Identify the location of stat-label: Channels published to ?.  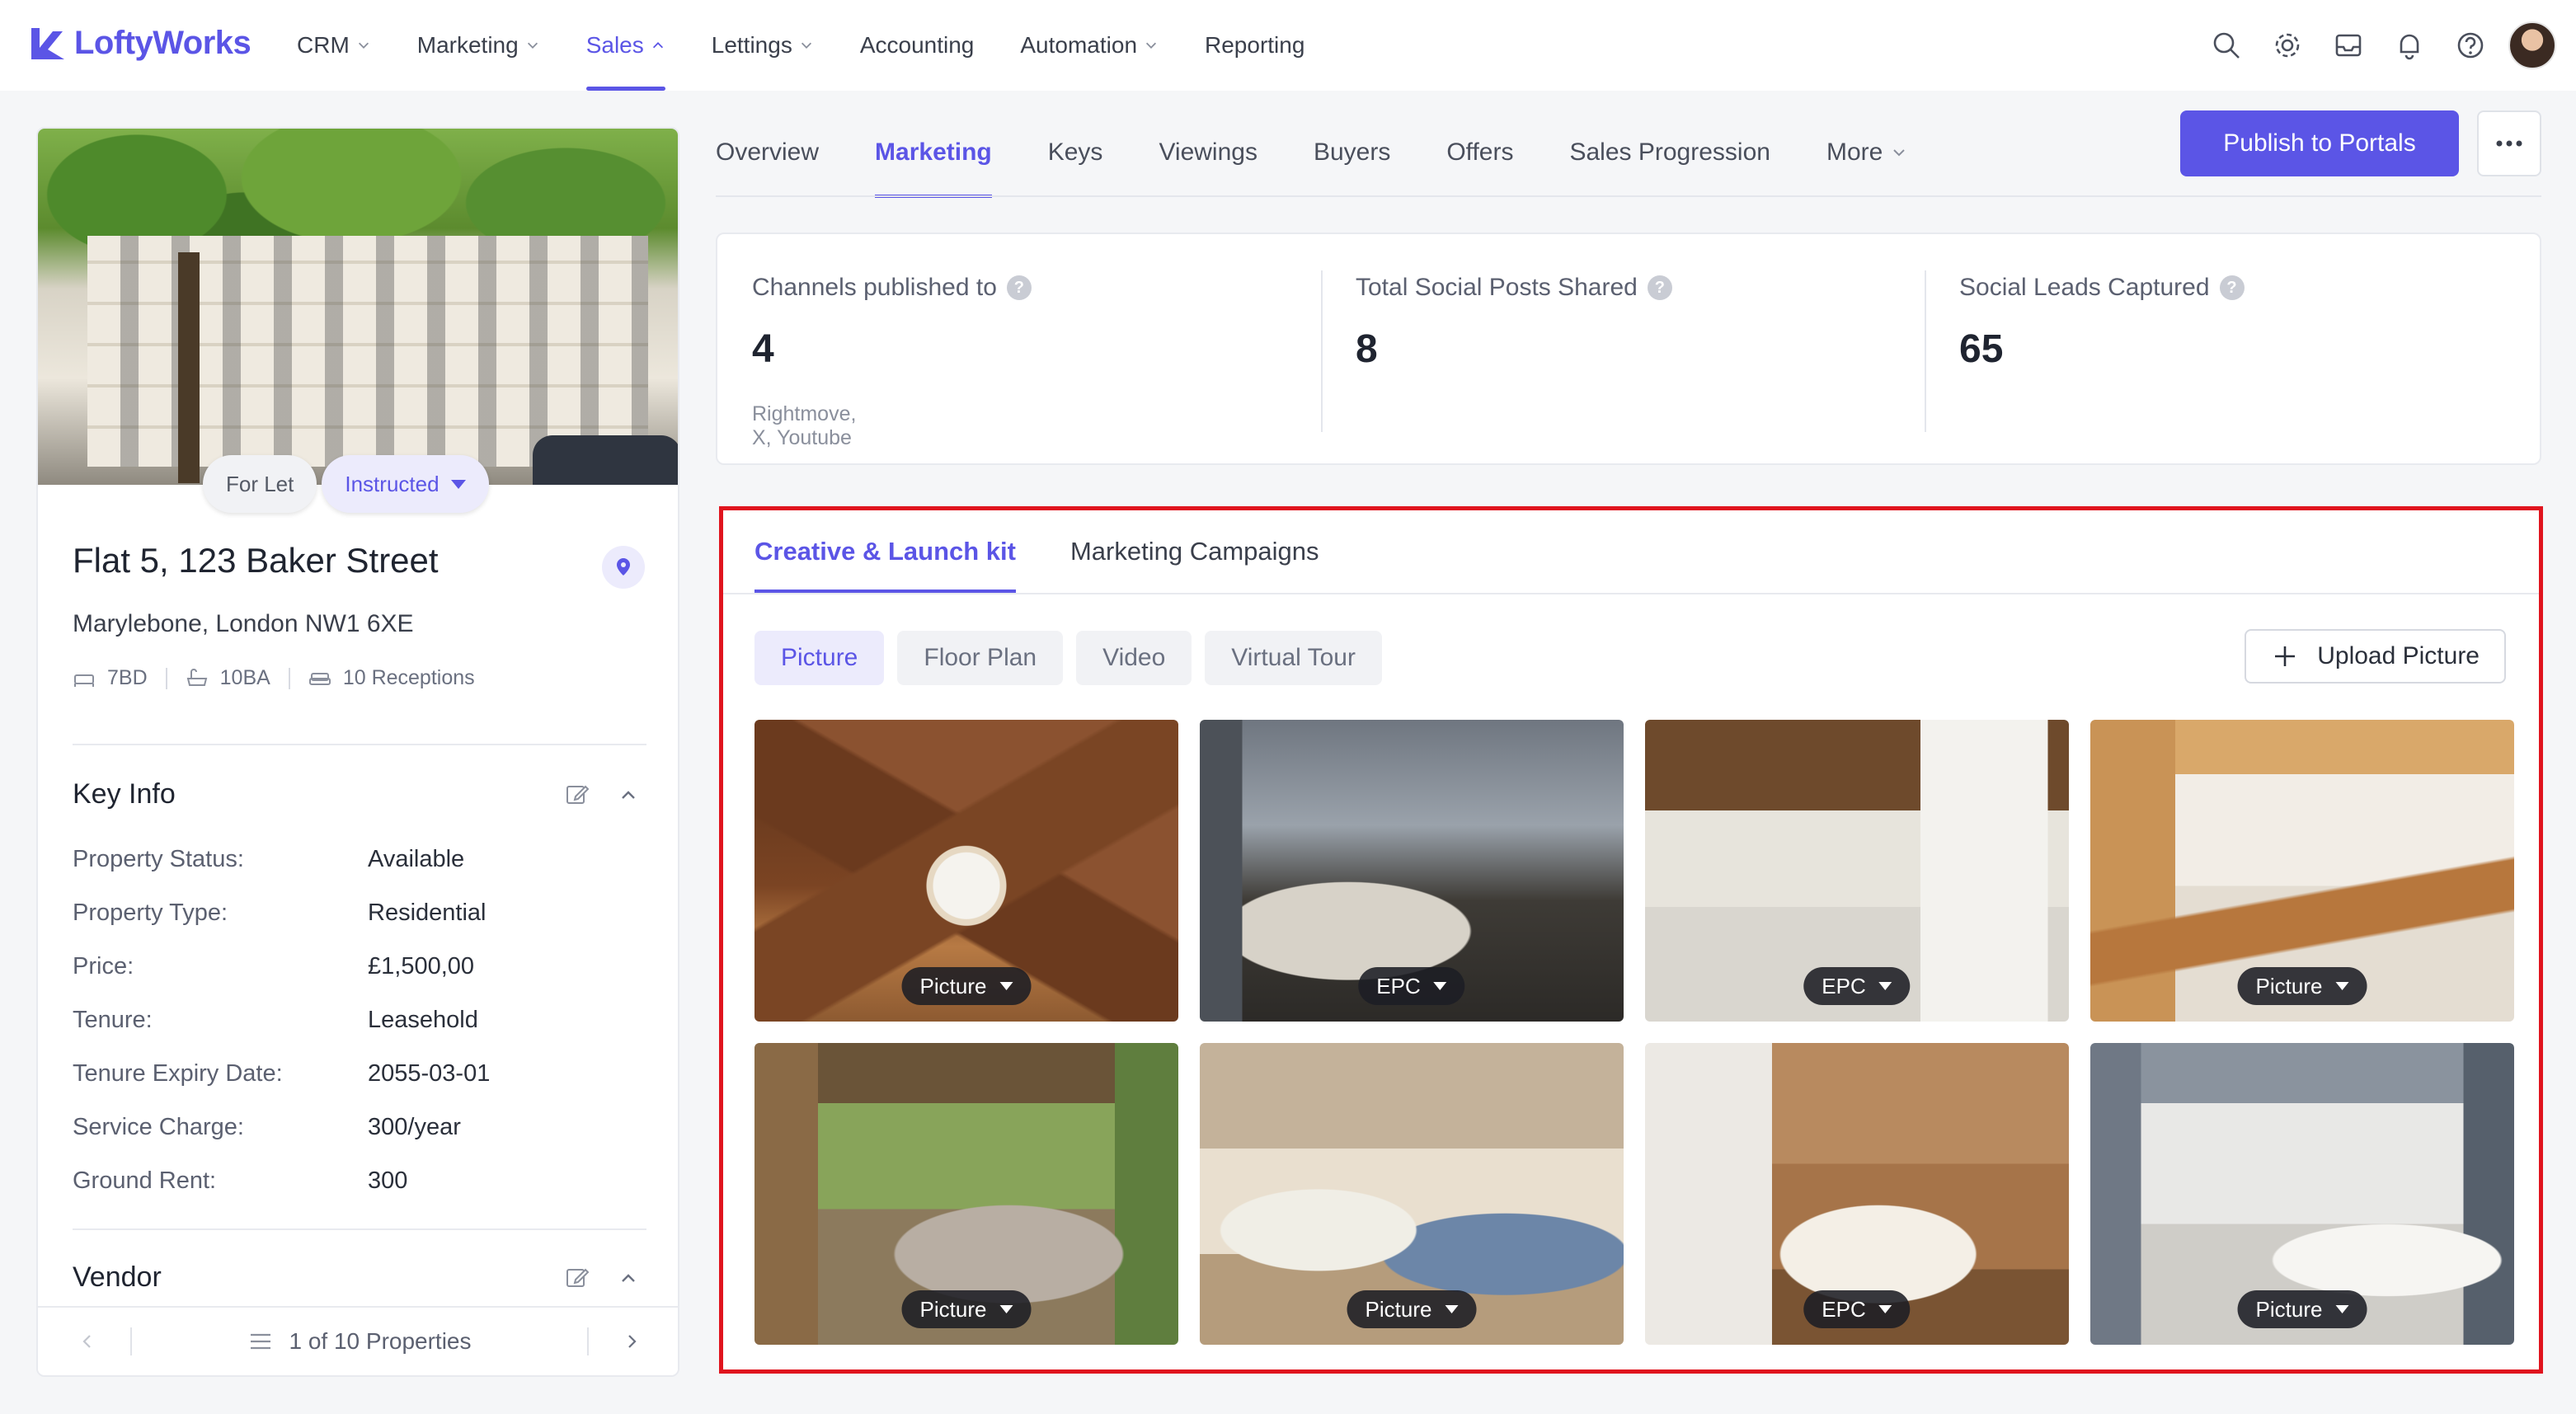
(892, 288).